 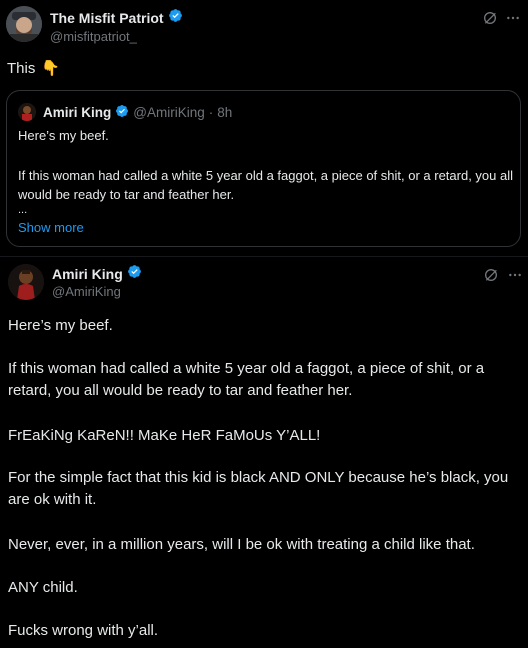 What do you see at coordinates (264, 256) in the screenshot?
I see `post-divider` at bounding box center [264, 256].